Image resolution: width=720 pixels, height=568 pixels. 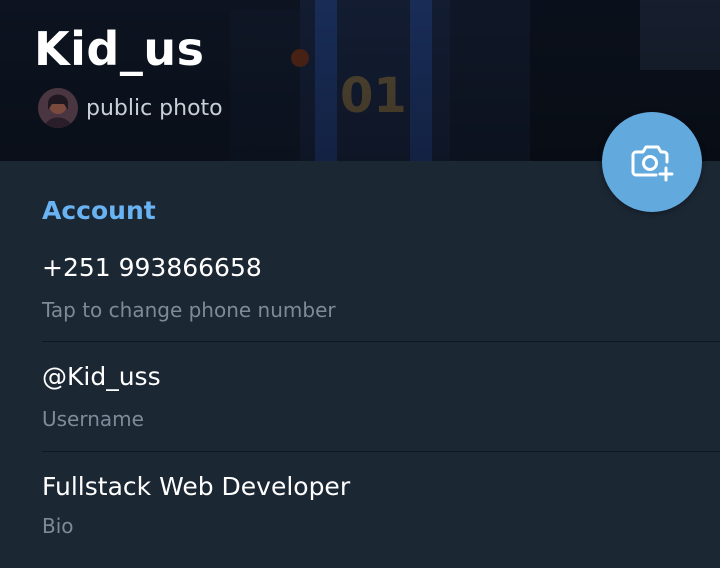 I want to click on add-photo-button, so click(x=652, y=162).